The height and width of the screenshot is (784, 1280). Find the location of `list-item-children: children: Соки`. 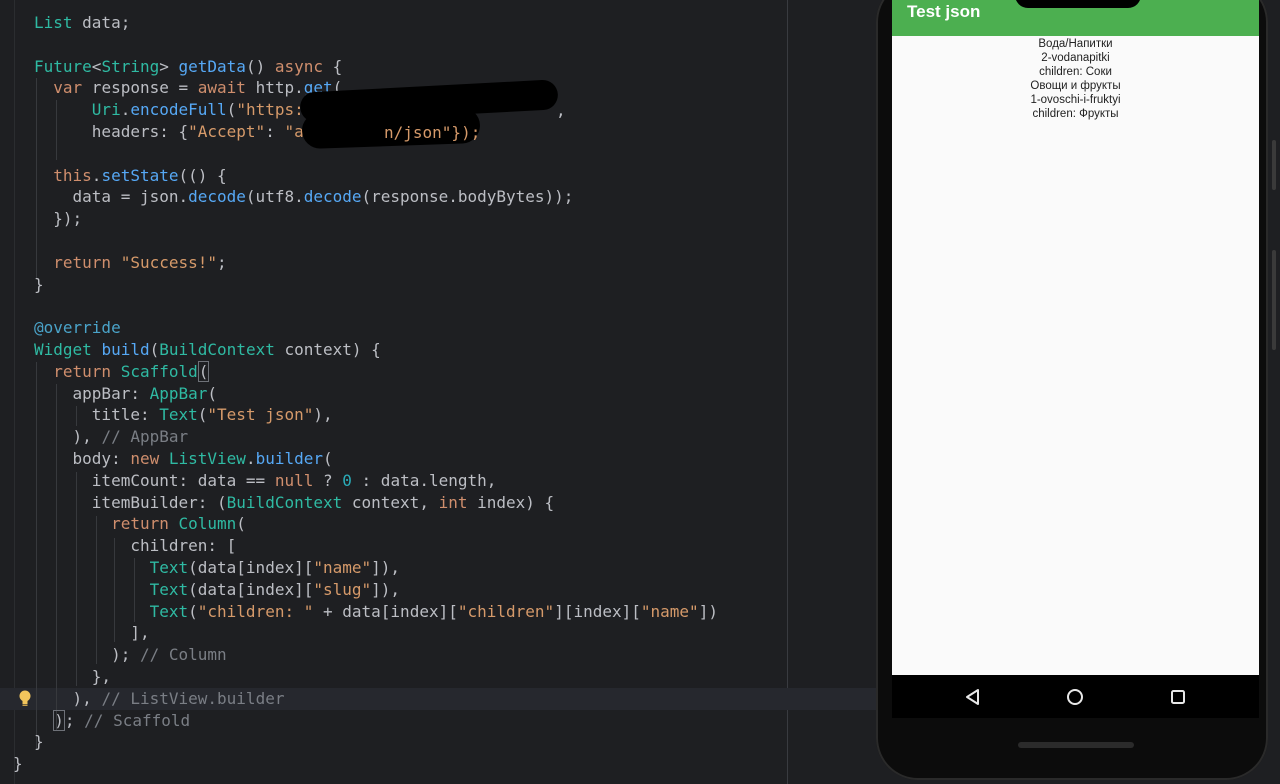

list-item-children: children: Соки is located at coordinates (1075, 72).